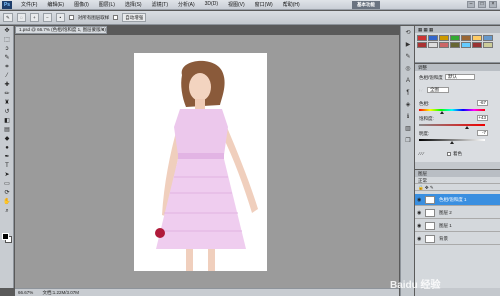  I want to click on eyedropper-icons: ⁄ ⁄ ⁄, so click(421, 153).